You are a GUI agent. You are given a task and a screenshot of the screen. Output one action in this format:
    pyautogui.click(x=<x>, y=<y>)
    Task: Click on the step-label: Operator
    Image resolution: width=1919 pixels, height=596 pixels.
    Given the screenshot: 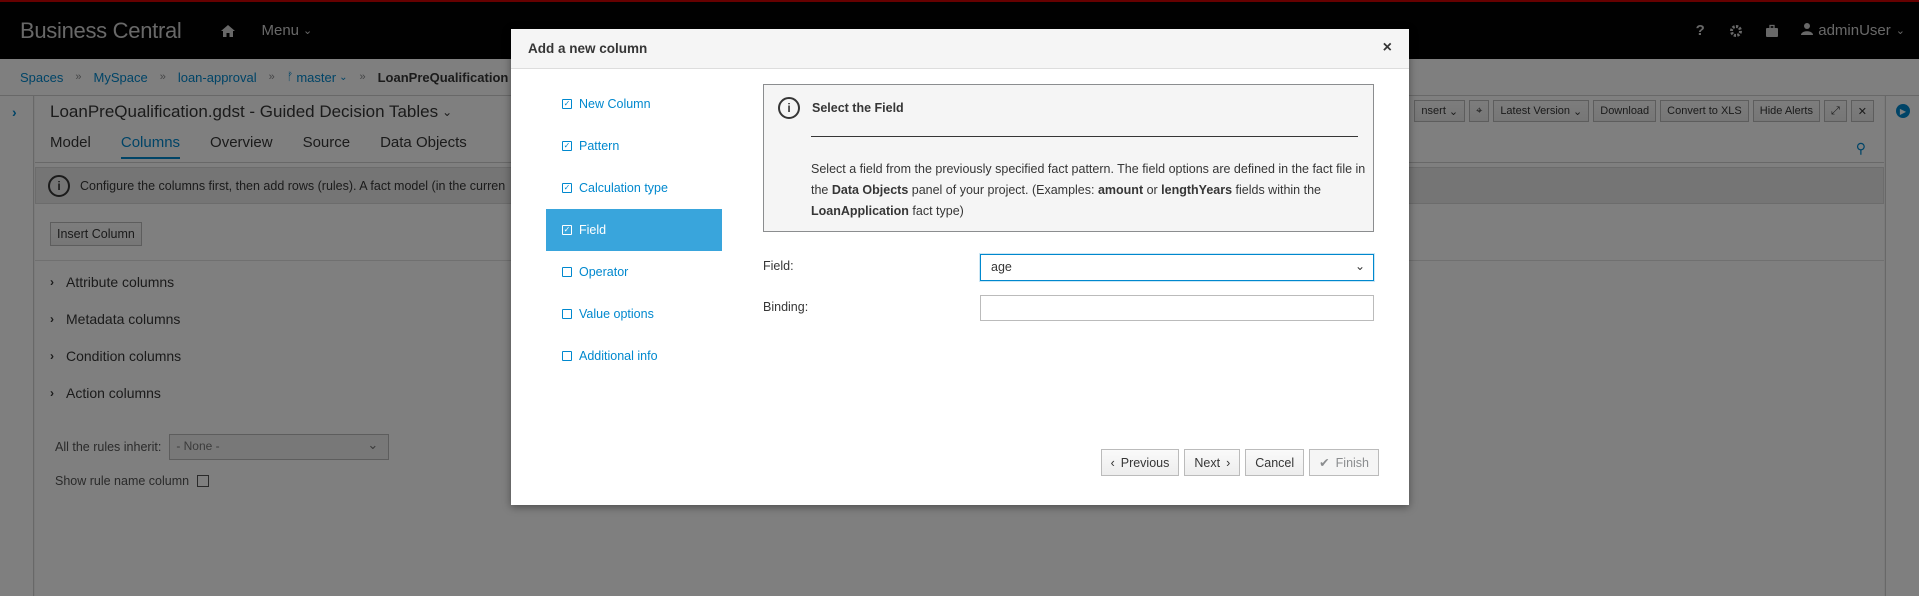 What is the action you would take?
    pyautogui.click(x=604, y=272)
    